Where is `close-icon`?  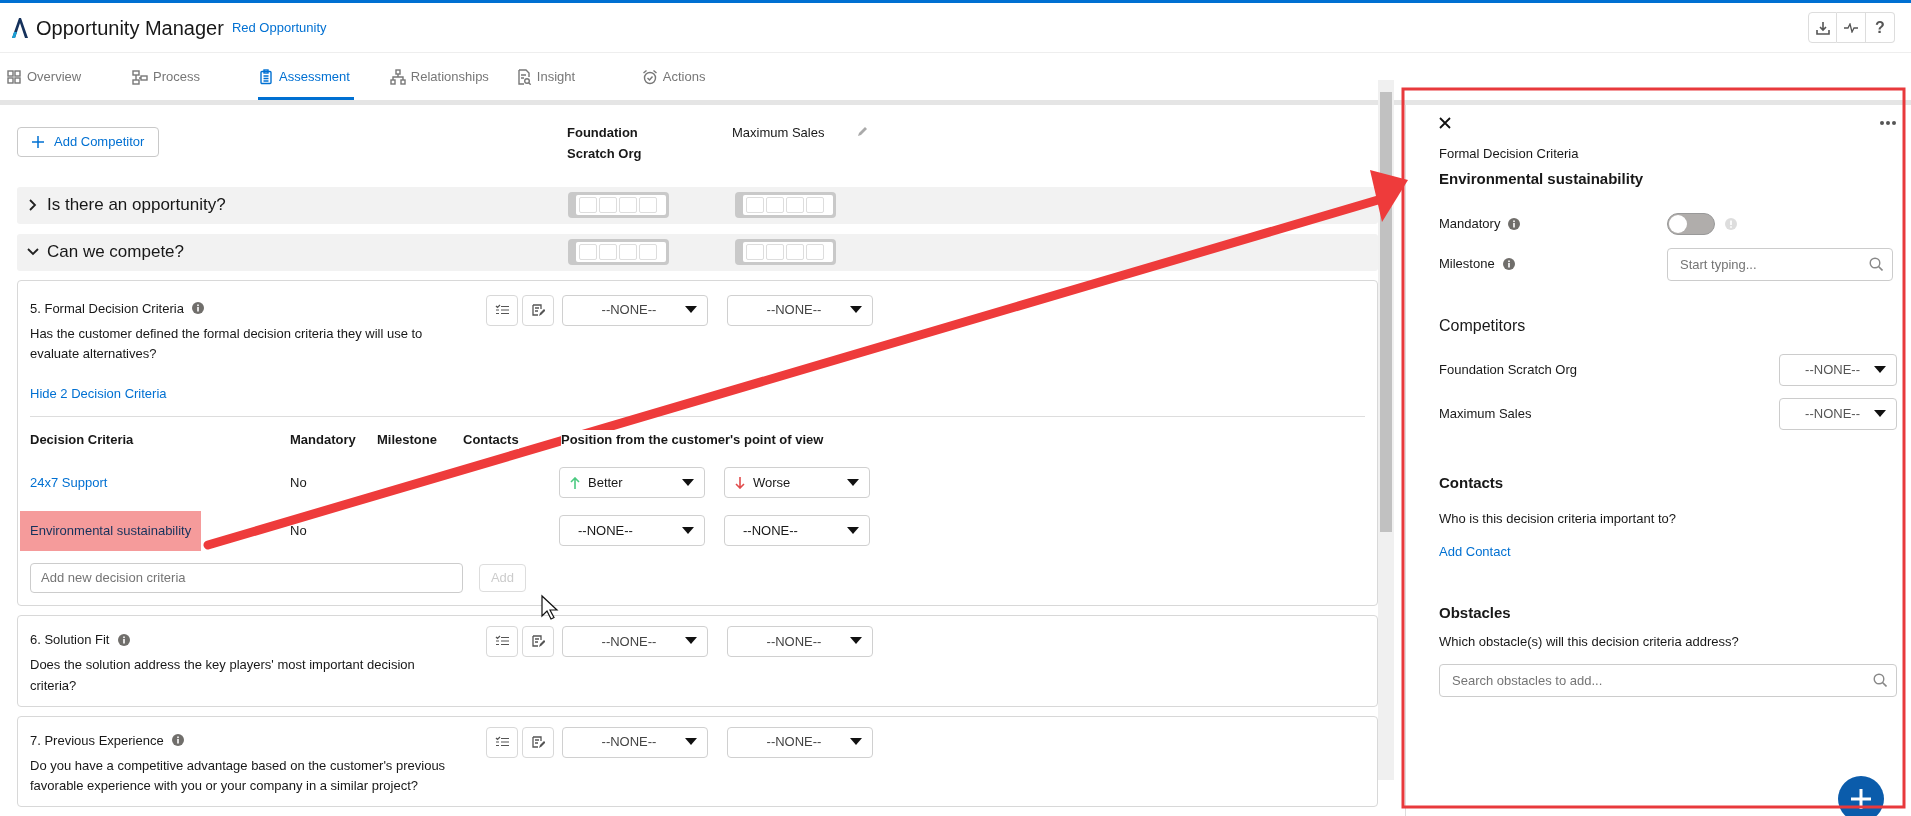
close-icon is located at coordinates (1445, 123).